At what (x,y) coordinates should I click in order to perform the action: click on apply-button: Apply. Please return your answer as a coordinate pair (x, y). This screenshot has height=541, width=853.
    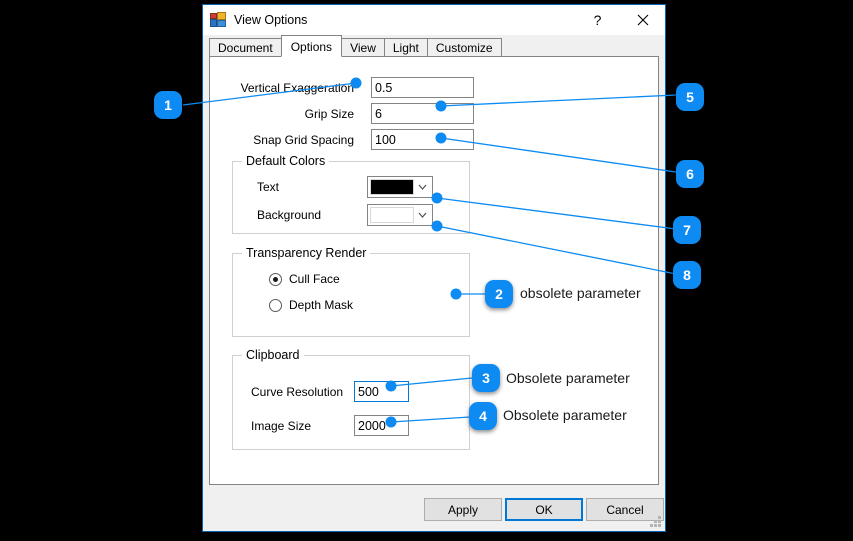
    Looking at the image, I should click on (463, 509).